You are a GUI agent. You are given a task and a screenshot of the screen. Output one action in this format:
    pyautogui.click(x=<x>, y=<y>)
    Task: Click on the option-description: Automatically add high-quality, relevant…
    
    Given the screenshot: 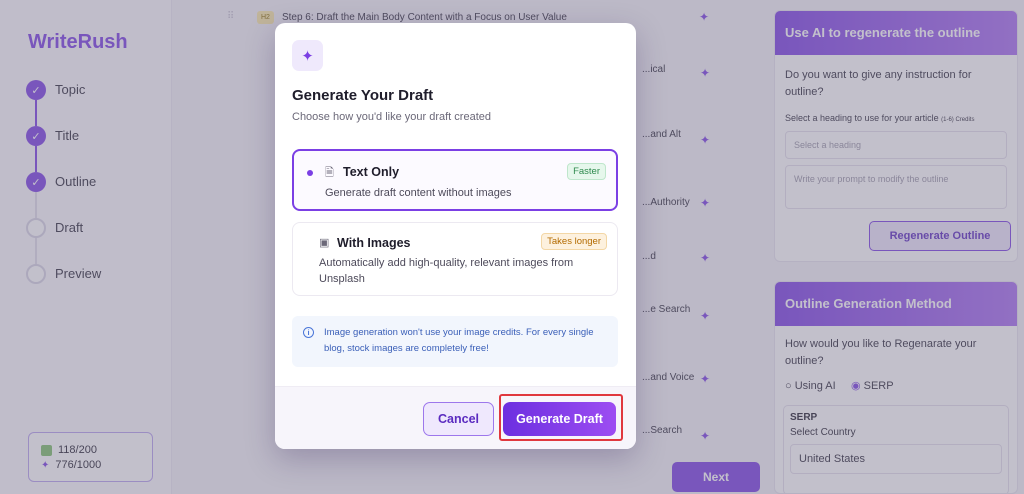 What is the action you would take?
    pyautogui.click(x=446, y=271)
    